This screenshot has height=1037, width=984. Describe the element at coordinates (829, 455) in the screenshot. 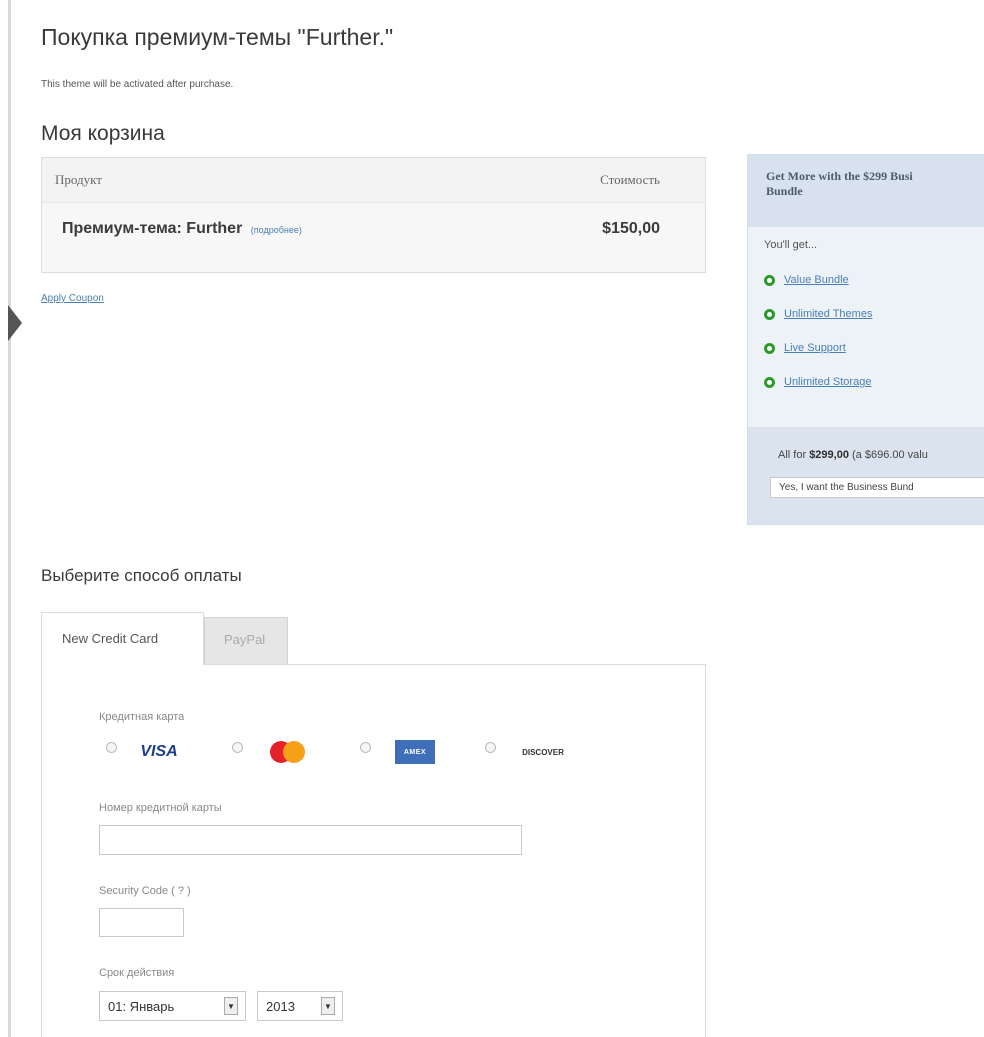

I see `promo-total-price: $299,00` at that location.